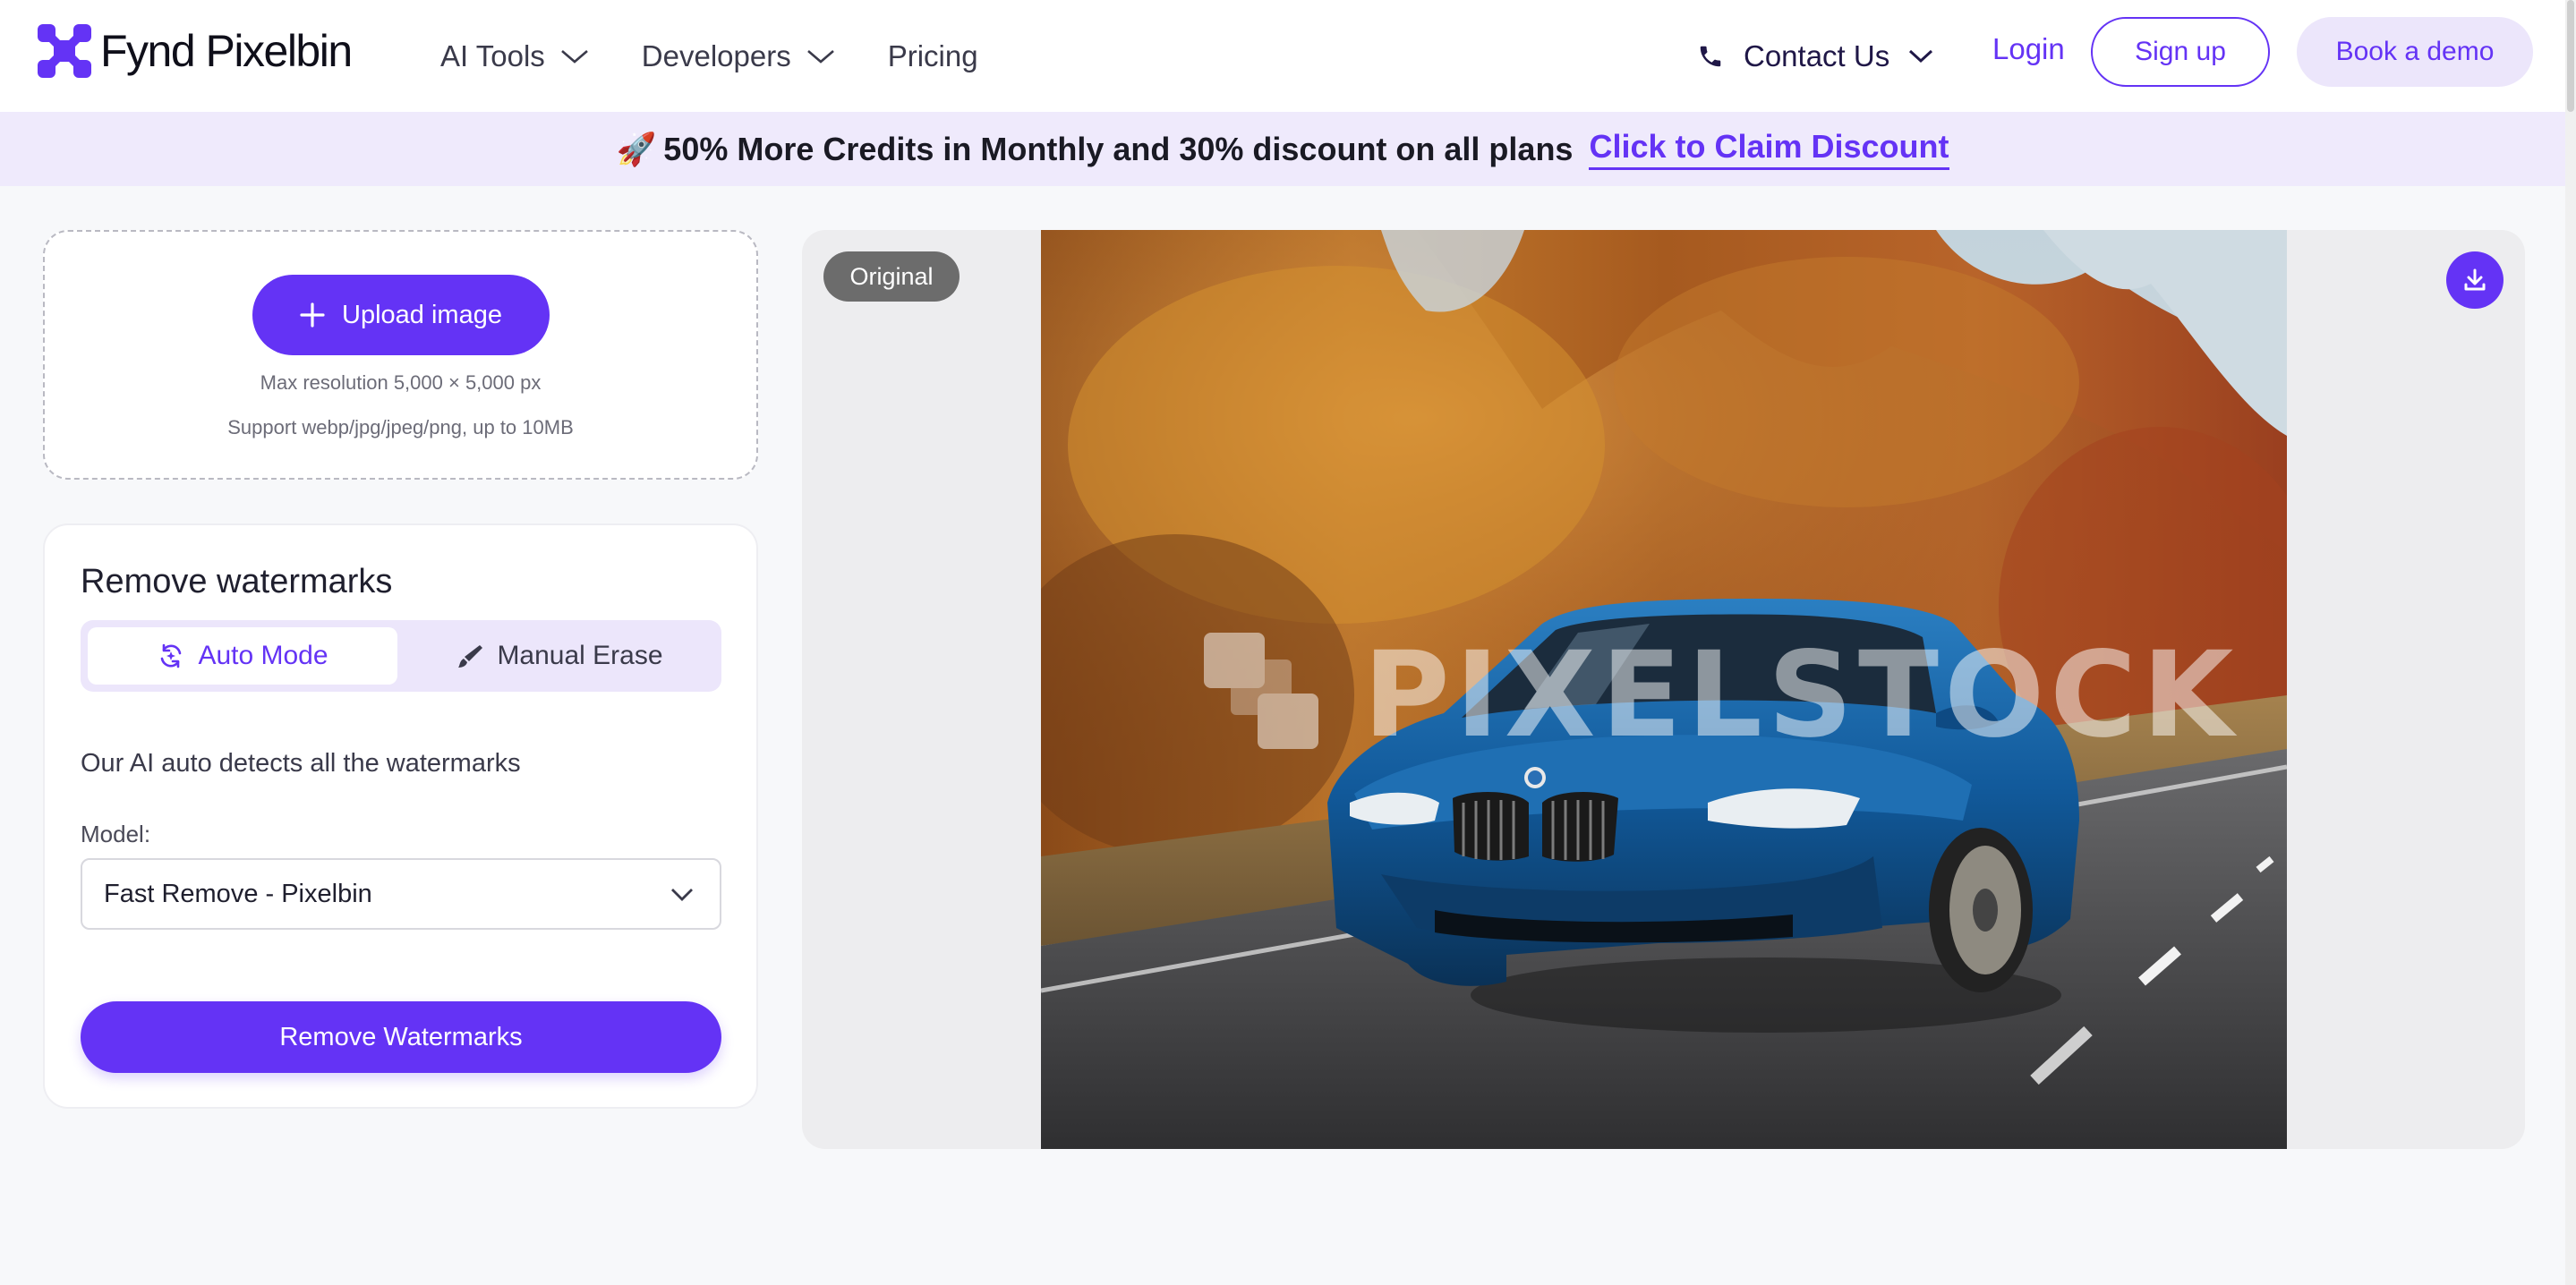 The width and height of the screenshot is (2576, 1285). What do you see at coordinates (401, 382) in the screenshot?
I see `max-resolution-note: Max resolution 5,000 × 5,000 px` at bounding box center [401, 382].